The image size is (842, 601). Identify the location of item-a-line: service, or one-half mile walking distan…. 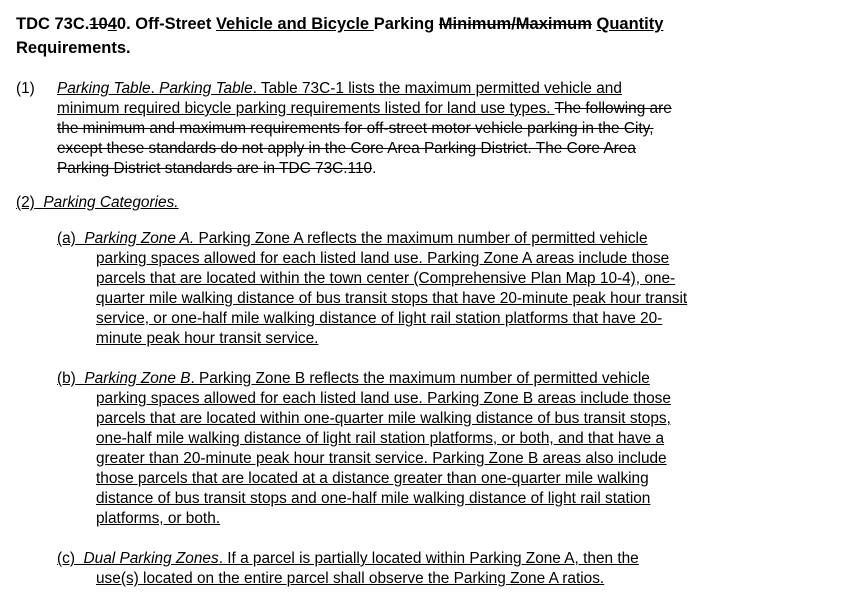
(379, 318).